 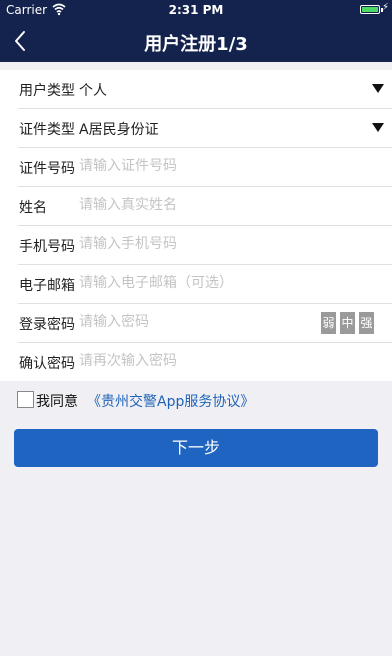 What do you see at coordinates (164, 322) in the screenshot?
I see `password-input` at bounding box center [164, 322].